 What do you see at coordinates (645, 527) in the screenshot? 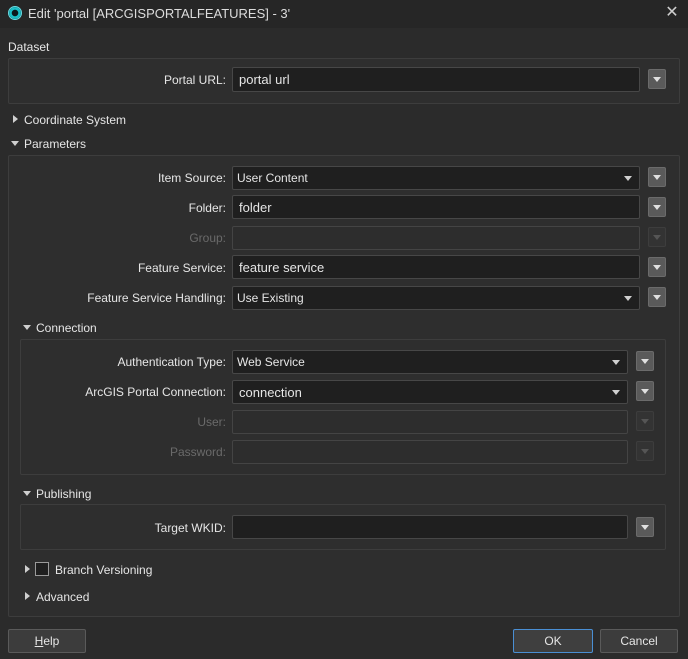
I see `target-wkid-menu-button` at bounding box center [645, 527].